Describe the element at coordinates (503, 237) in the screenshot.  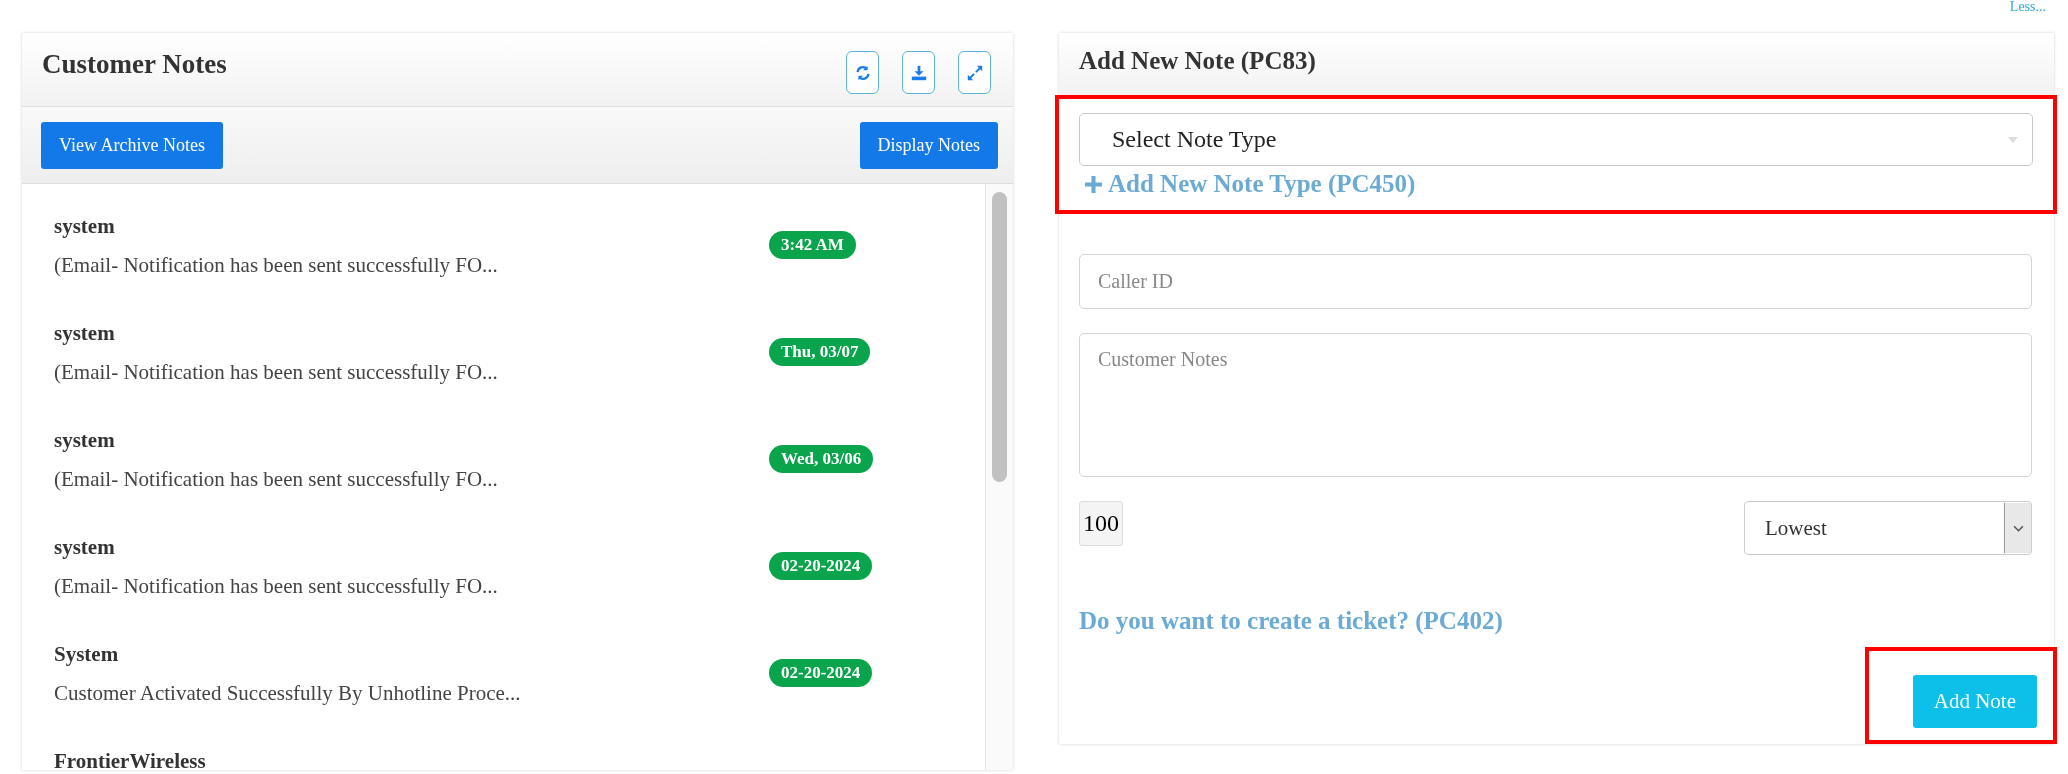
I see `note-item: system (Email- Notification has been sent successfully FO... 3:42 AM` at that location.